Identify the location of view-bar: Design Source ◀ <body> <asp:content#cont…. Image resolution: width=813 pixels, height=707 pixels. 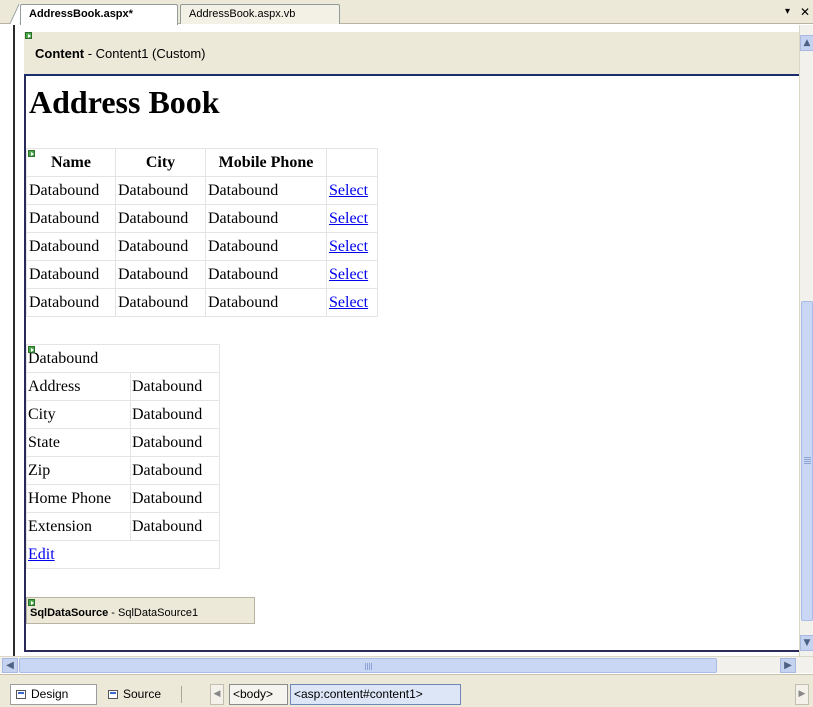
(406, 690).